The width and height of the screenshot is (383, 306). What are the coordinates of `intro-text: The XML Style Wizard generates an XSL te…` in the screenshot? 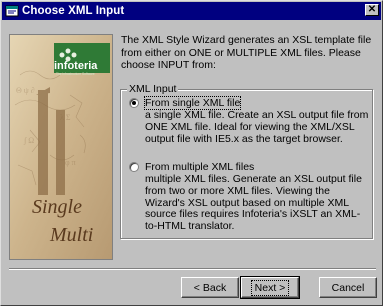 It's located at (246, 52).